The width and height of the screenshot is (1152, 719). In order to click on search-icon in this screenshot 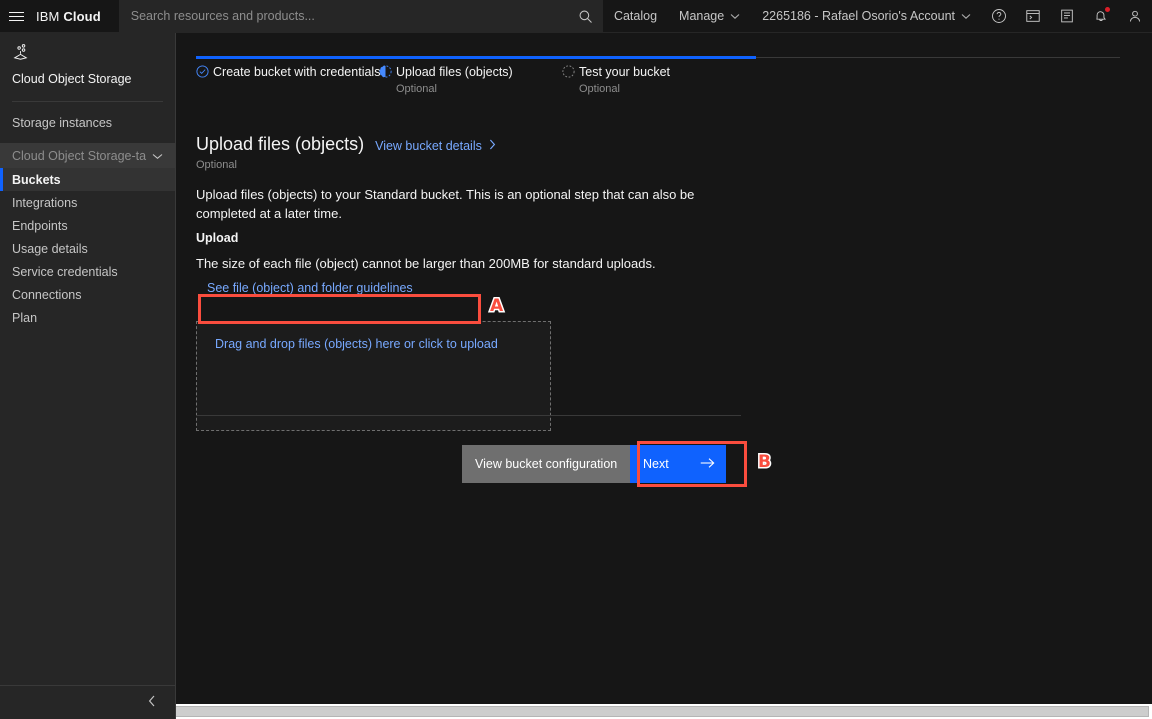, I will do `click(586, 16)`.